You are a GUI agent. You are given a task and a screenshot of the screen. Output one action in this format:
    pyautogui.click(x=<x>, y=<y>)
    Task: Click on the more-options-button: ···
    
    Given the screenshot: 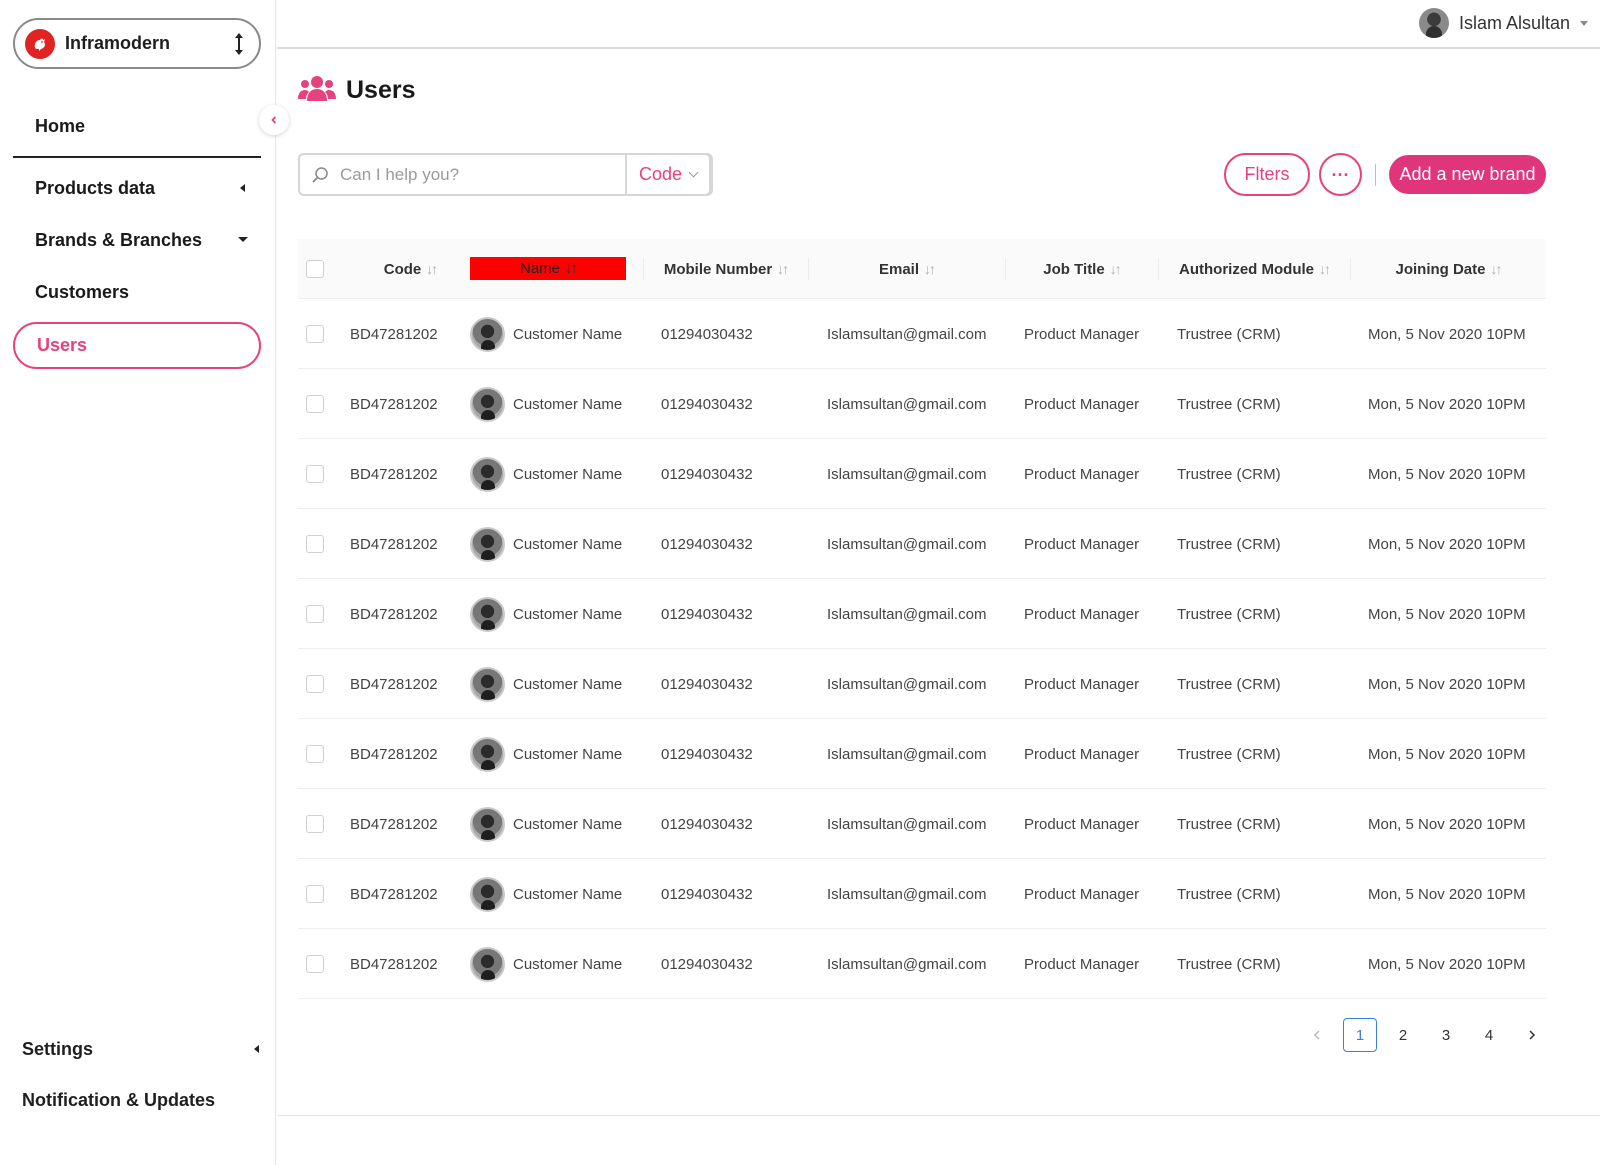 What is the action you would take?
    pyautogui.click(x=1340, y=174)
    